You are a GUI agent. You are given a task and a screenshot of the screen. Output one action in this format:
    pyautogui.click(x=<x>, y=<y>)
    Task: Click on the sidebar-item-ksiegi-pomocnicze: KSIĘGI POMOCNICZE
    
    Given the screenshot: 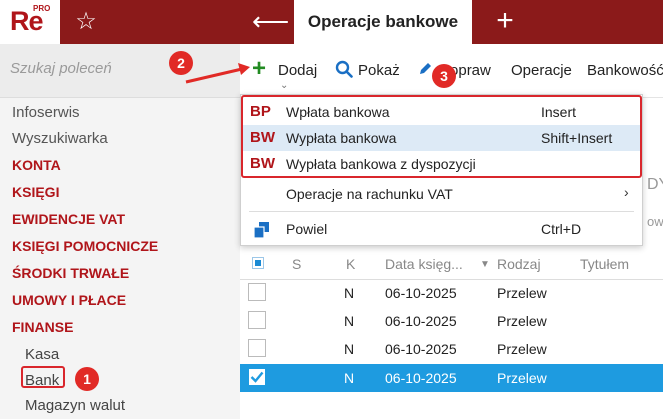 What is the action you would take?
    pyautogui.click(x=85, y=246)
    